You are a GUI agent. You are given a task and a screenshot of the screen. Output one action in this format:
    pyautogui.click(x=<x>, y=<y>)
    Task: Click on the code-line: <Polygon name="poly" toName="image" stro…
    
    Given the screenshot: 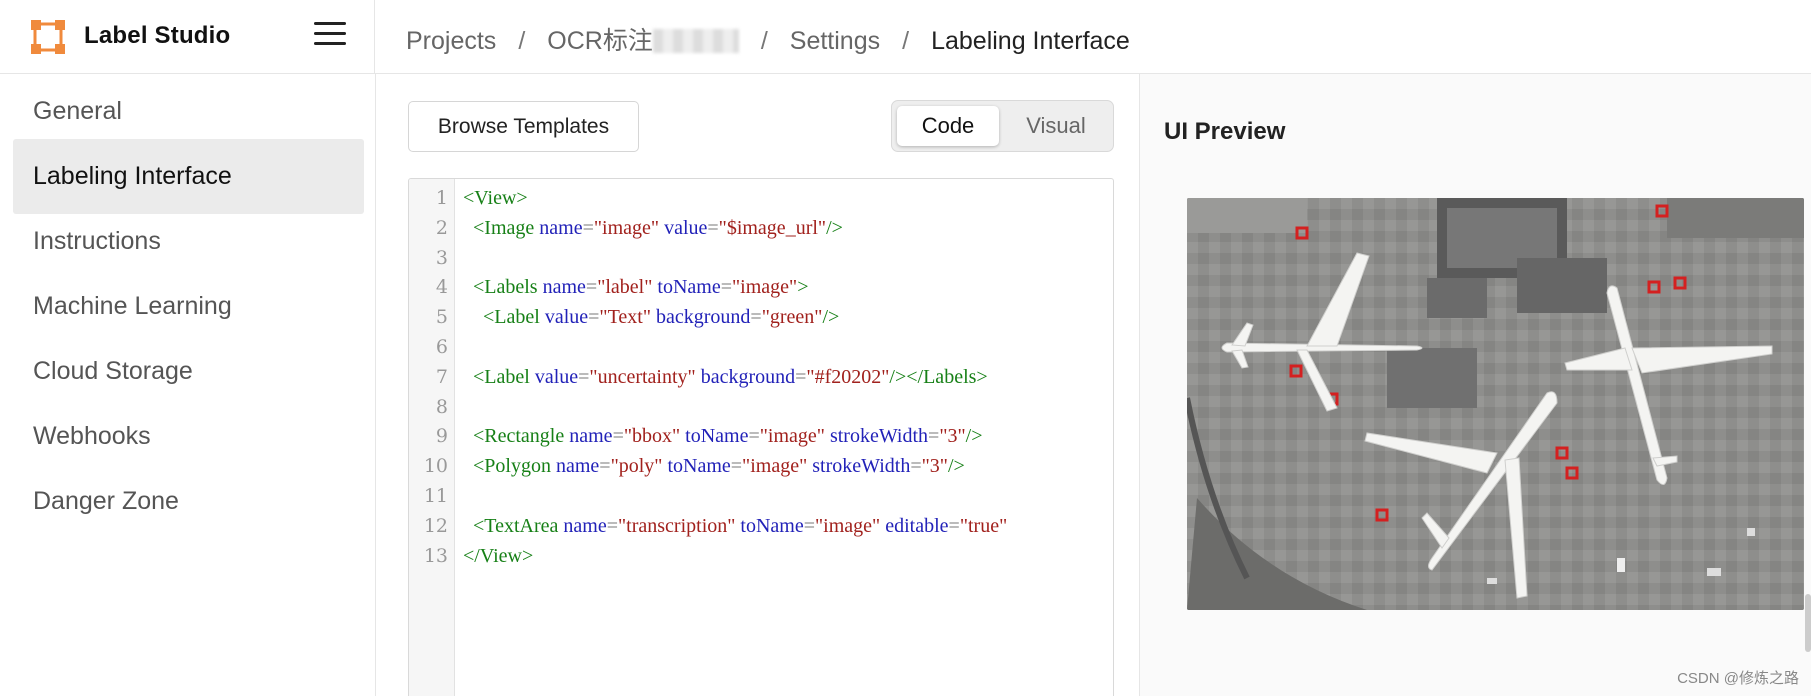 What is the action you would take?
    pyautogui.click(x=714, y=466)
    